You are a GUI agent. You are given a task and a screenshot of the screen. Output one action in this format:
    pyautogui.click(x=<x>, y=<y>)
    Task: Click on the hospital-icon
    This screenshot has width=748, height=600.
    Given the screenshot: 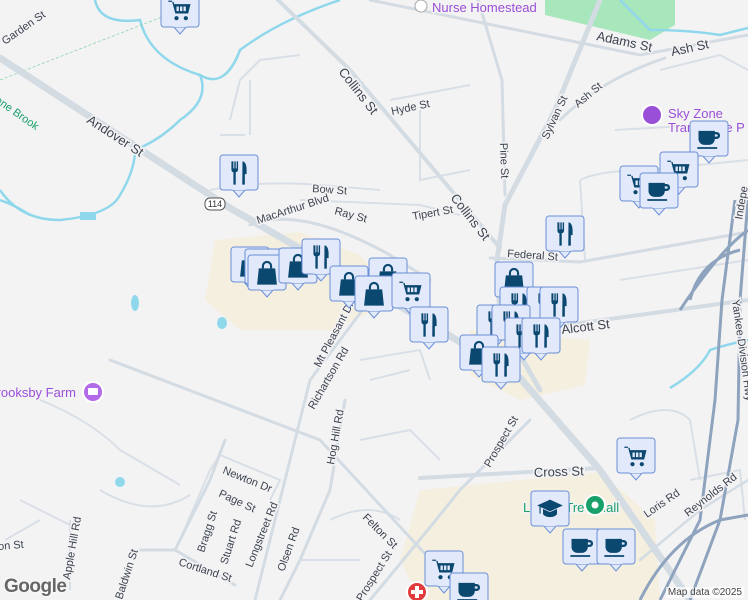 What is the action you would take?
    pyautogui.click(x=417, y=590)
    